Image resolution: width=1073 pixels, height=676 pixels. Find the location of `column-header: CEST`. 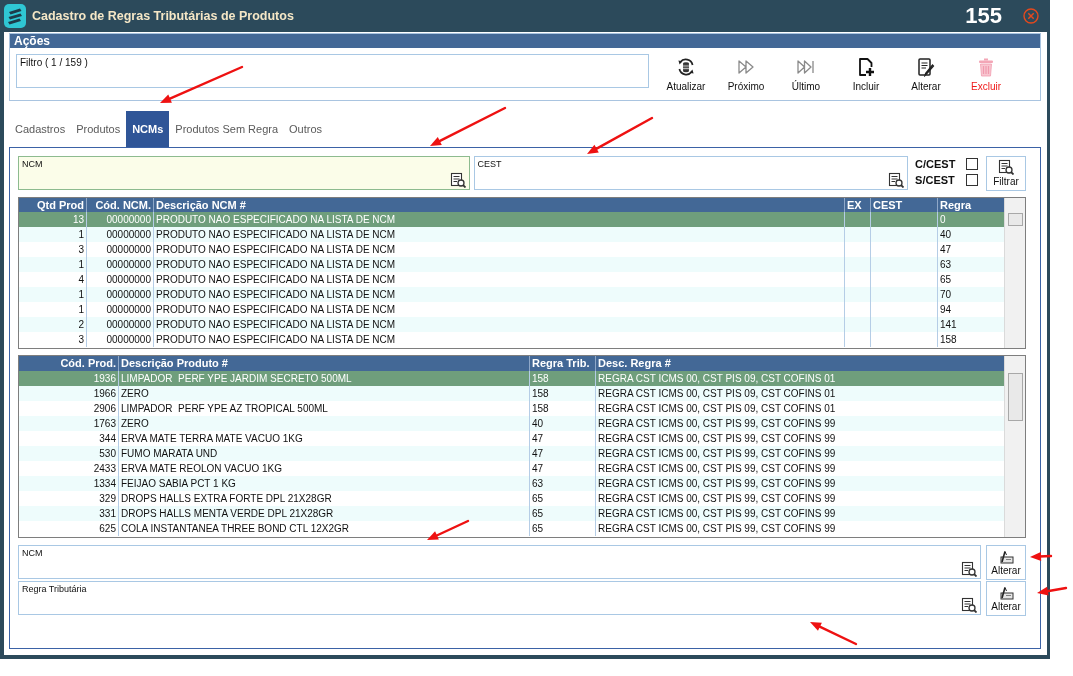

column-header: CEST is located at coordinates (903, 205).